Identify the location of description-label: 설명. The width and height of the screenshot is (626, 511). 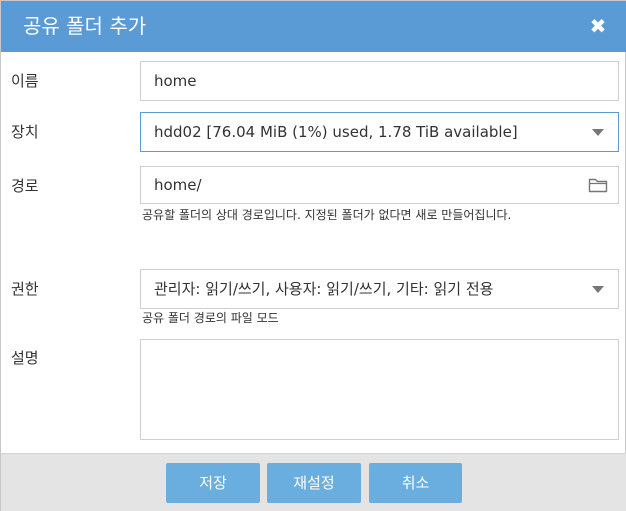
(25, 358).